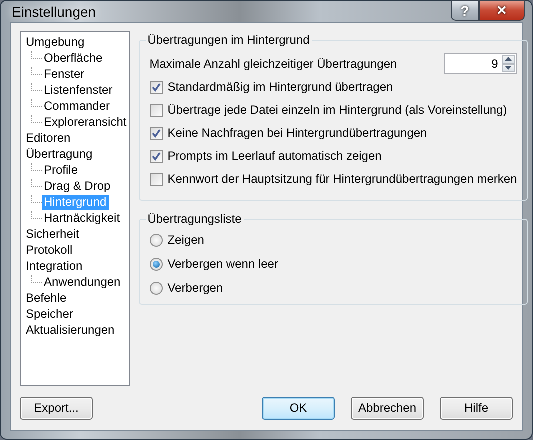 This screenshot has width=533, height=440. What do you see at coordinates (55, 42) in the screenshot?
I see `tree-item: Umgebung` at bounding box center [55, 42].